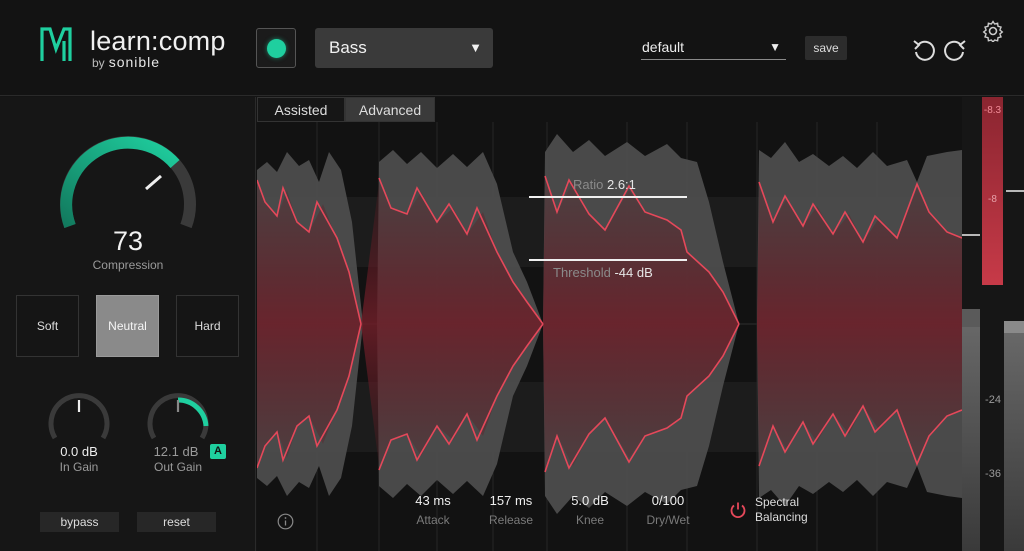 The image size is (1024, 551). I want to click on meter-graphic, so click(993, 324).